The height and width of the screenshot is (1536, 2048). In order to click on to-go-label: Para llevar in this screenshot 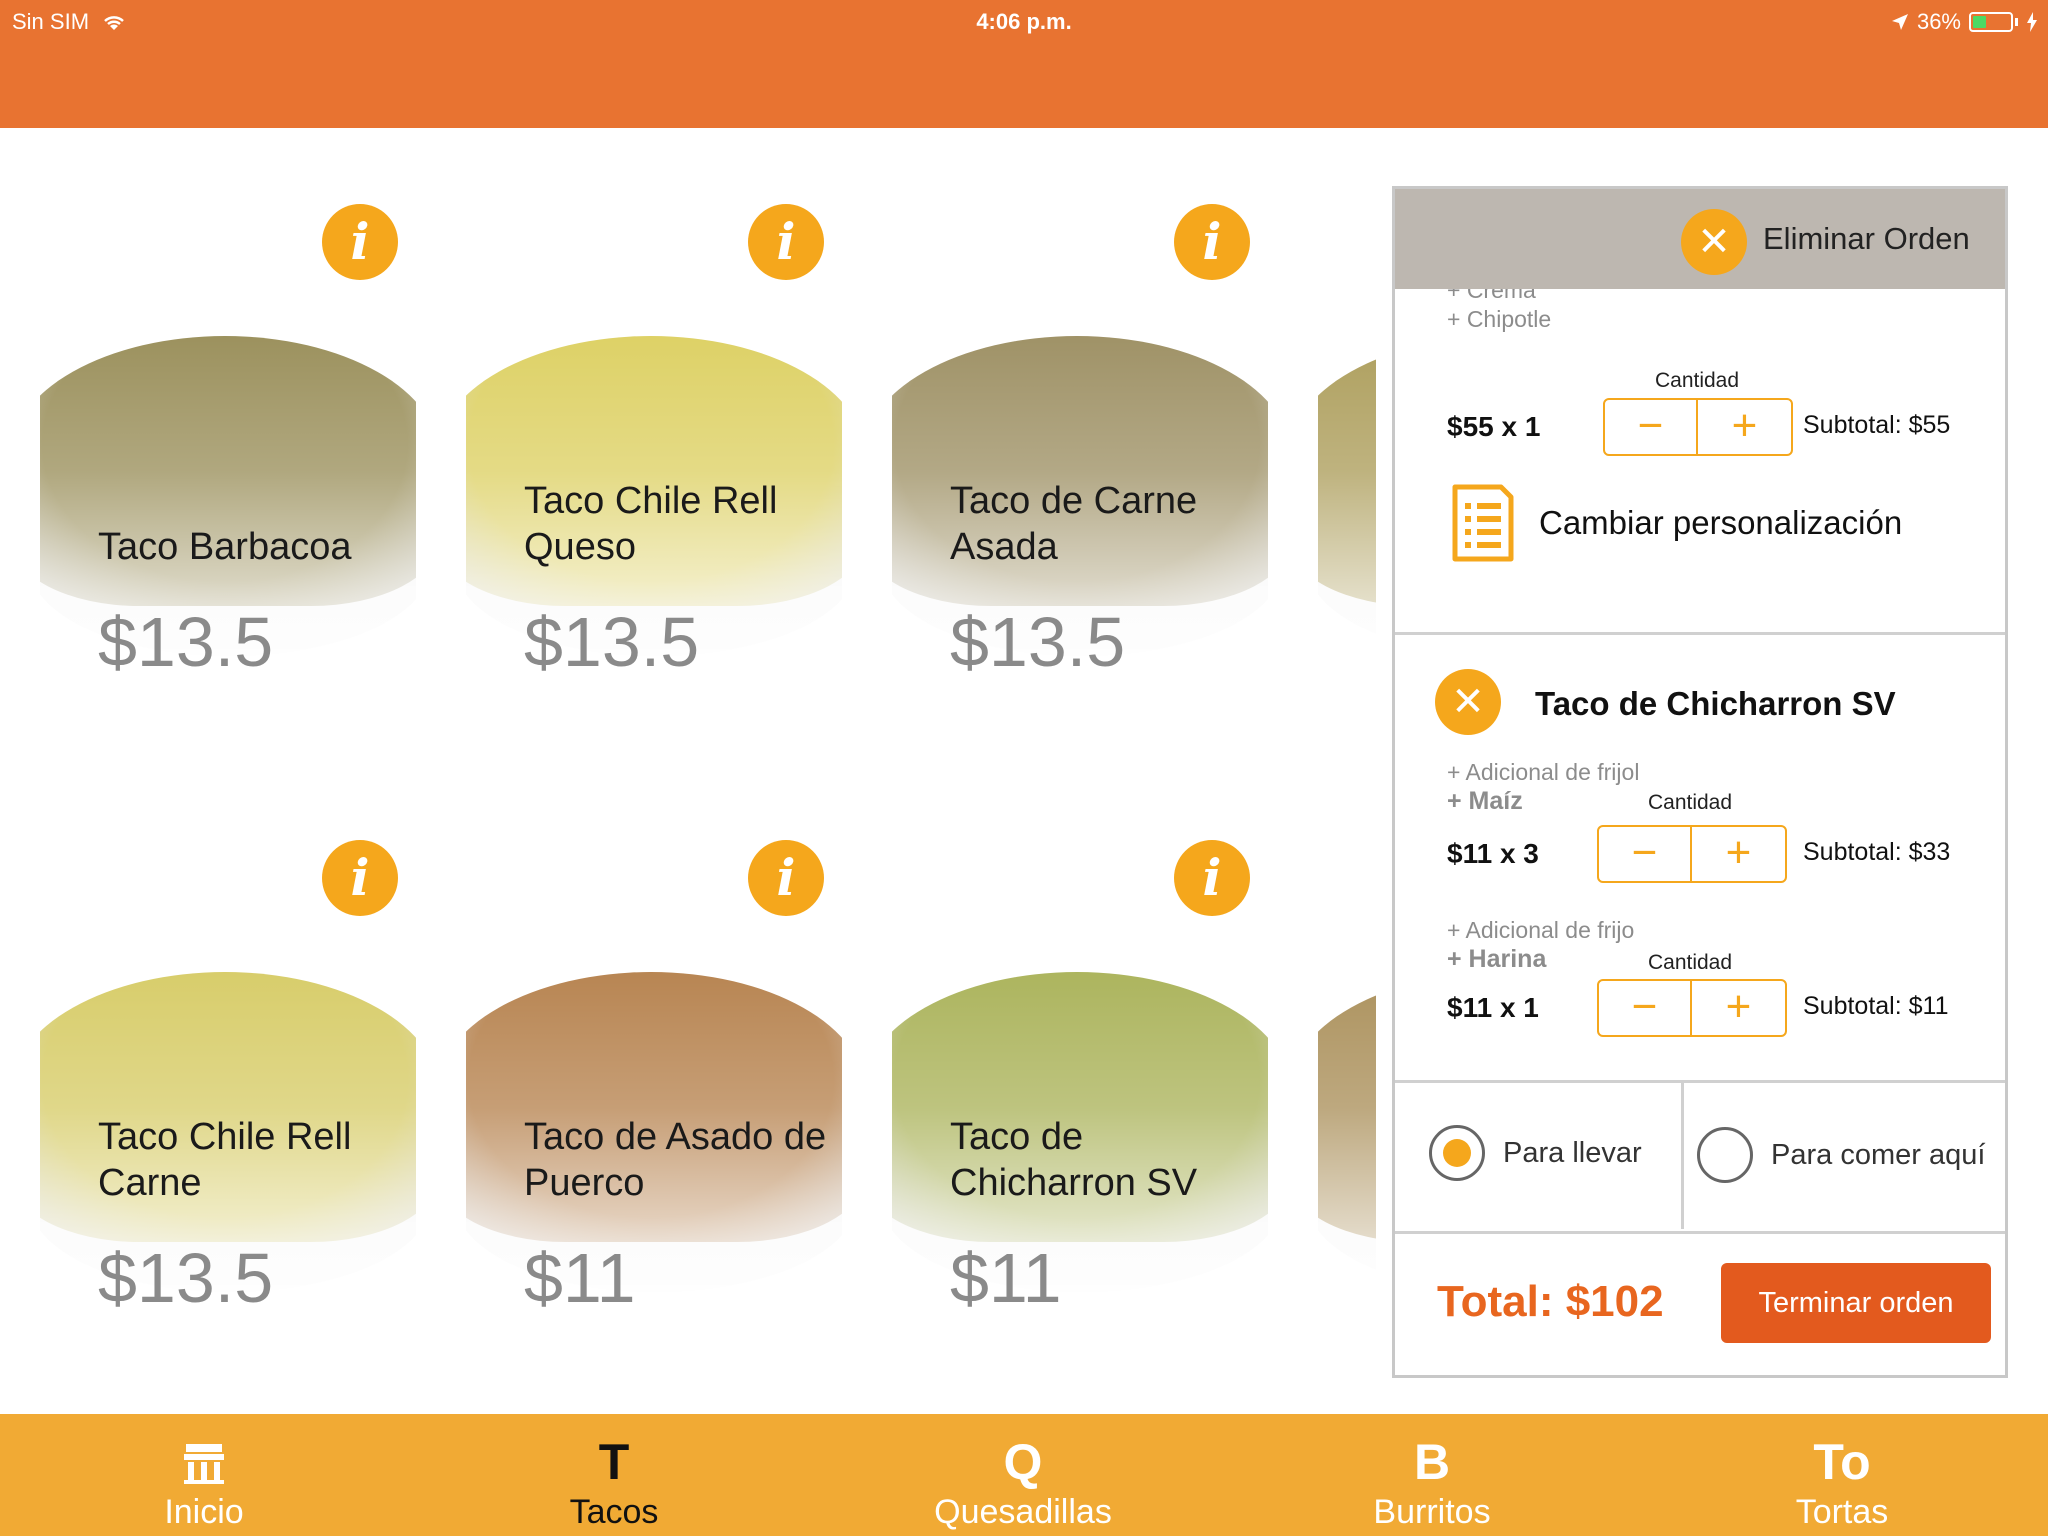, I will do `click(1572, 1152)`.